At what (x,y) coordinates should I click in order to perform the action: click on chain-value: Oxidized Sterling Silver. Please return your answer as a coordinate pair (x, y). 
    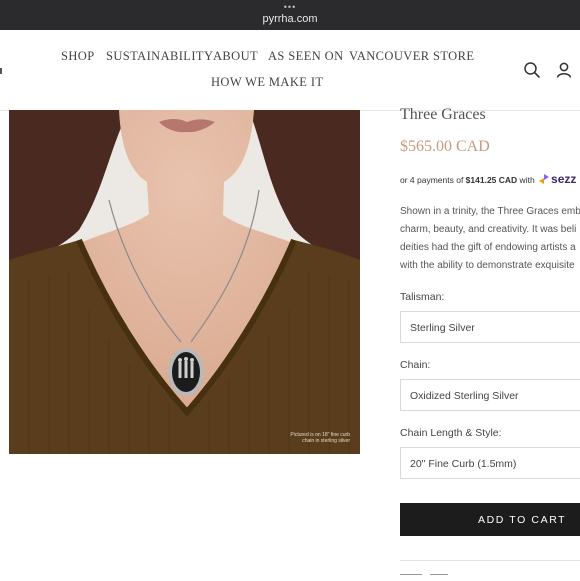
    Looking at the image, I should click on (464, 396).